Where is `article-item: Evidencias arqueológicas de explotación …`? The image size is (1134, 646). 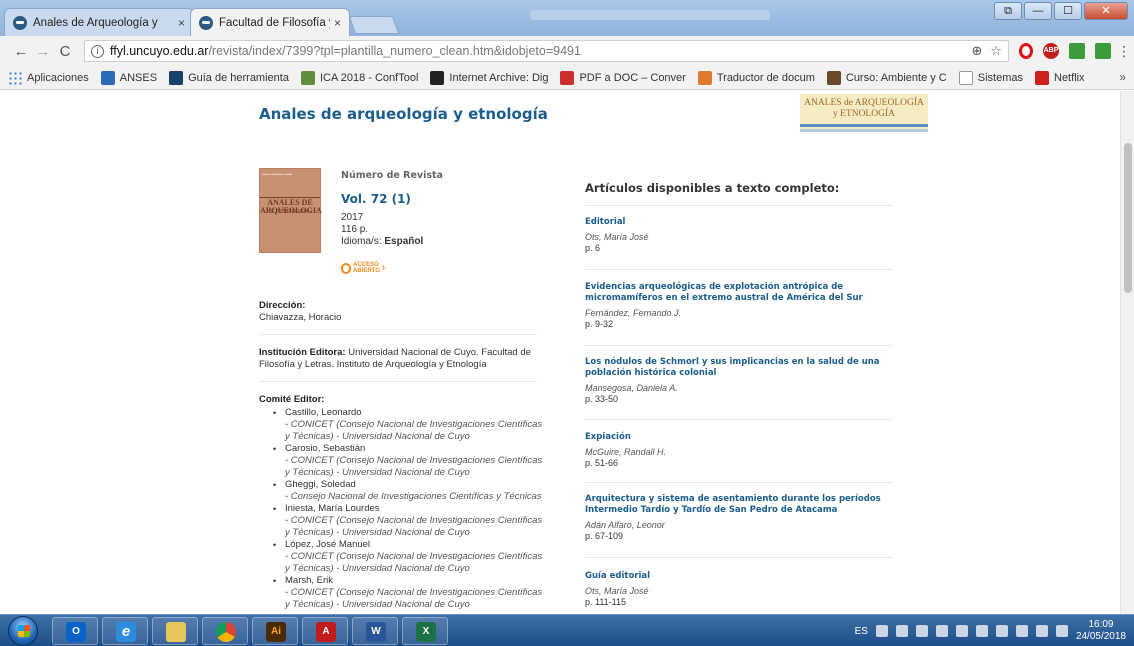
article-item: Evidencias arqueológicas de explotación … is located at coordinates (739, 306).